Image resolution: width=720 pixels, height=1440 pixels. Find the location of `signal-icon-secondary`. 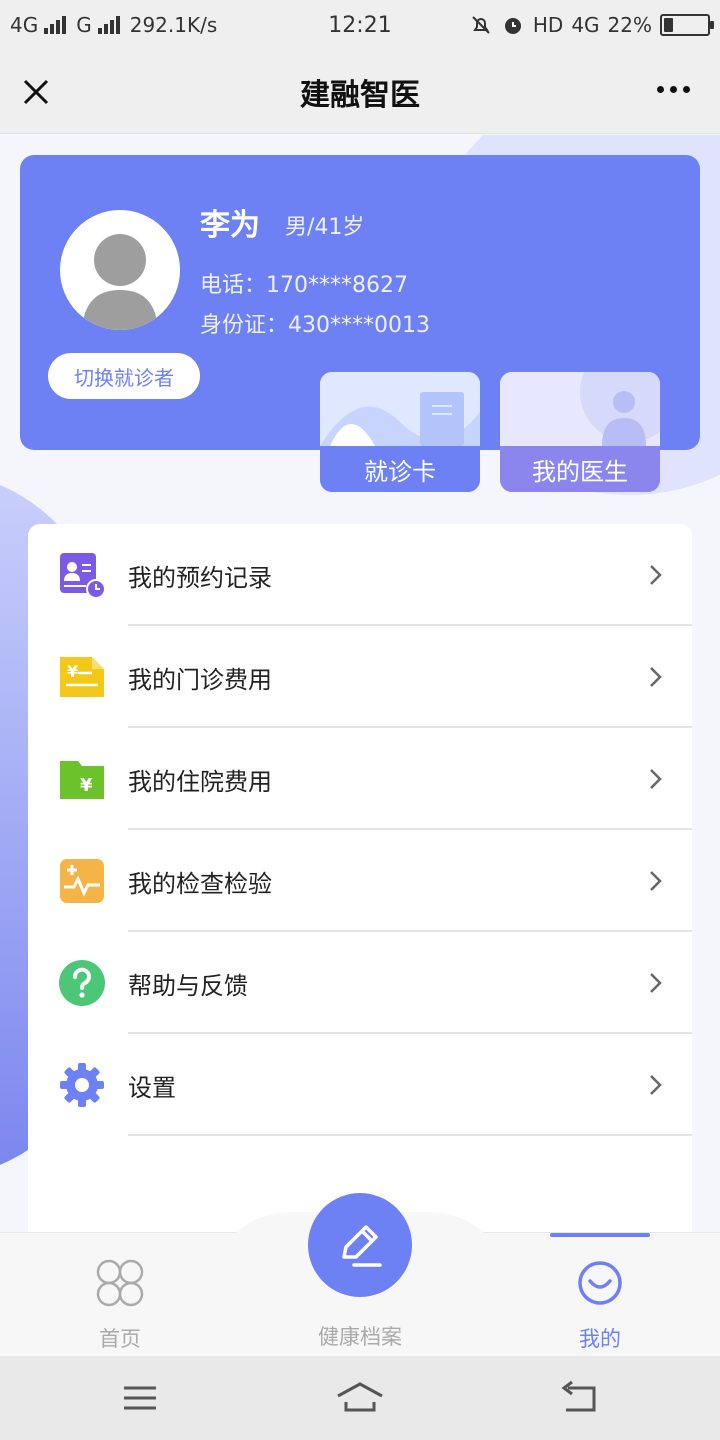

signal-icon-secondary is located at coordinates (108, 25).